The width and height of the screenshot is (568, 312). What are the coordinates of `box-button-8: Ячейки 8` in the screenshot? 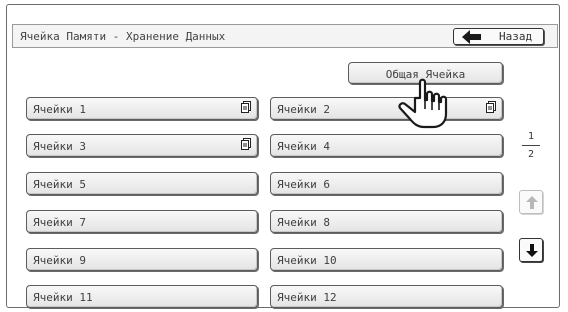 It's located at (386, 221).